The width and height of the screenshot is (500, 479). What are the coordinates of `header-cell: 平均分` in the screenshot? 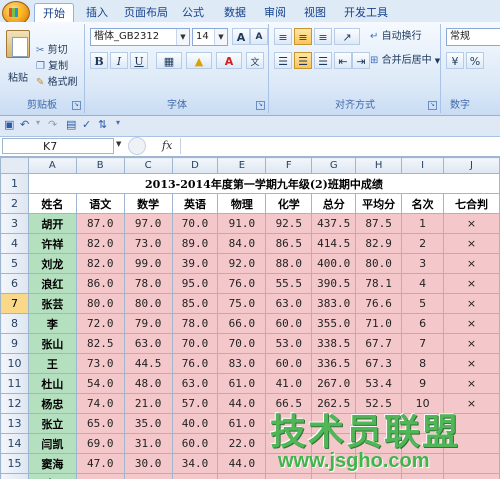 It's located at (379, 203).